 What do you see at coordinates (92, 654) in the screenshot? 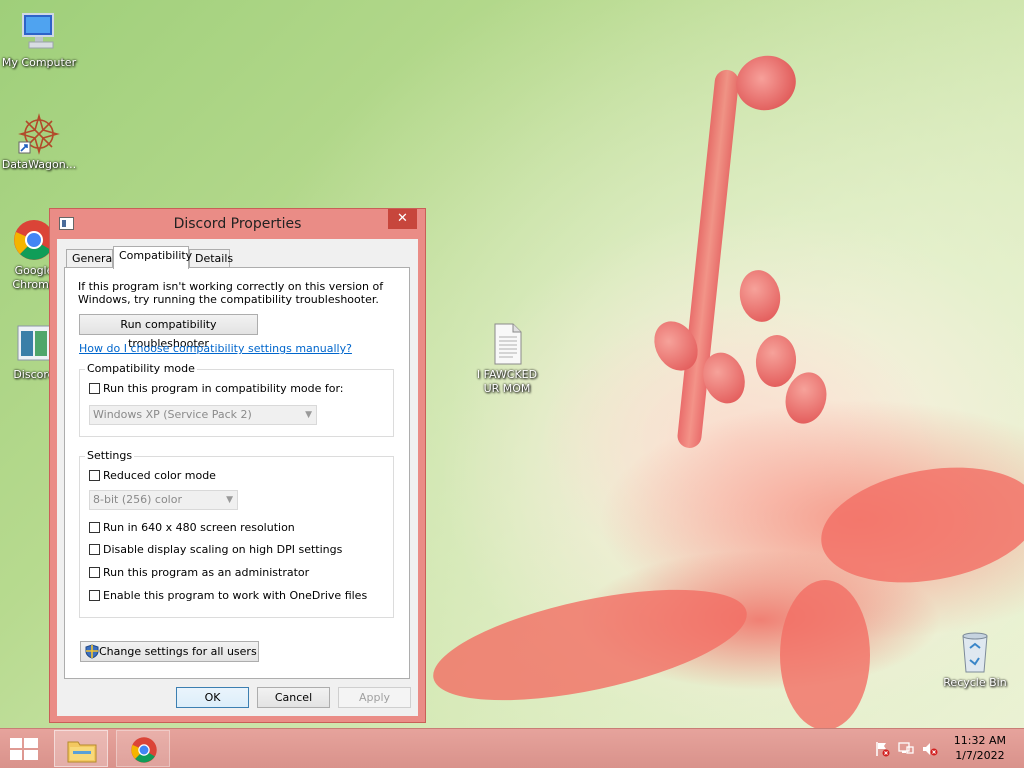
I see `uac-shield-icon` at bounding box center [92, 654].